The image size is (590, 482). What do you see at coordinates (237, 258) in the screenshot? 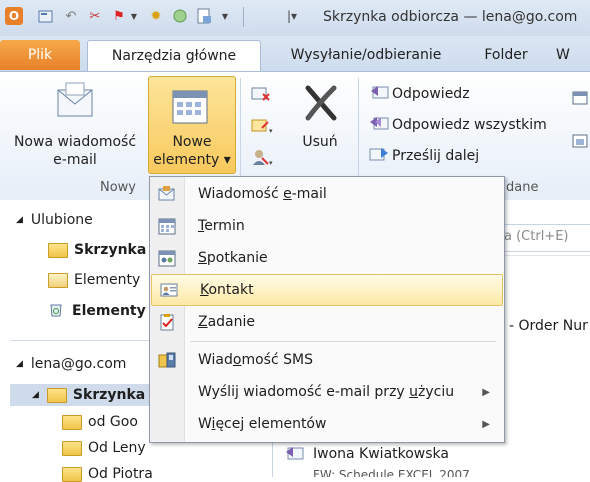
I see `menu-meeting-label-b: potkanie` at bounding box center [237, 258].